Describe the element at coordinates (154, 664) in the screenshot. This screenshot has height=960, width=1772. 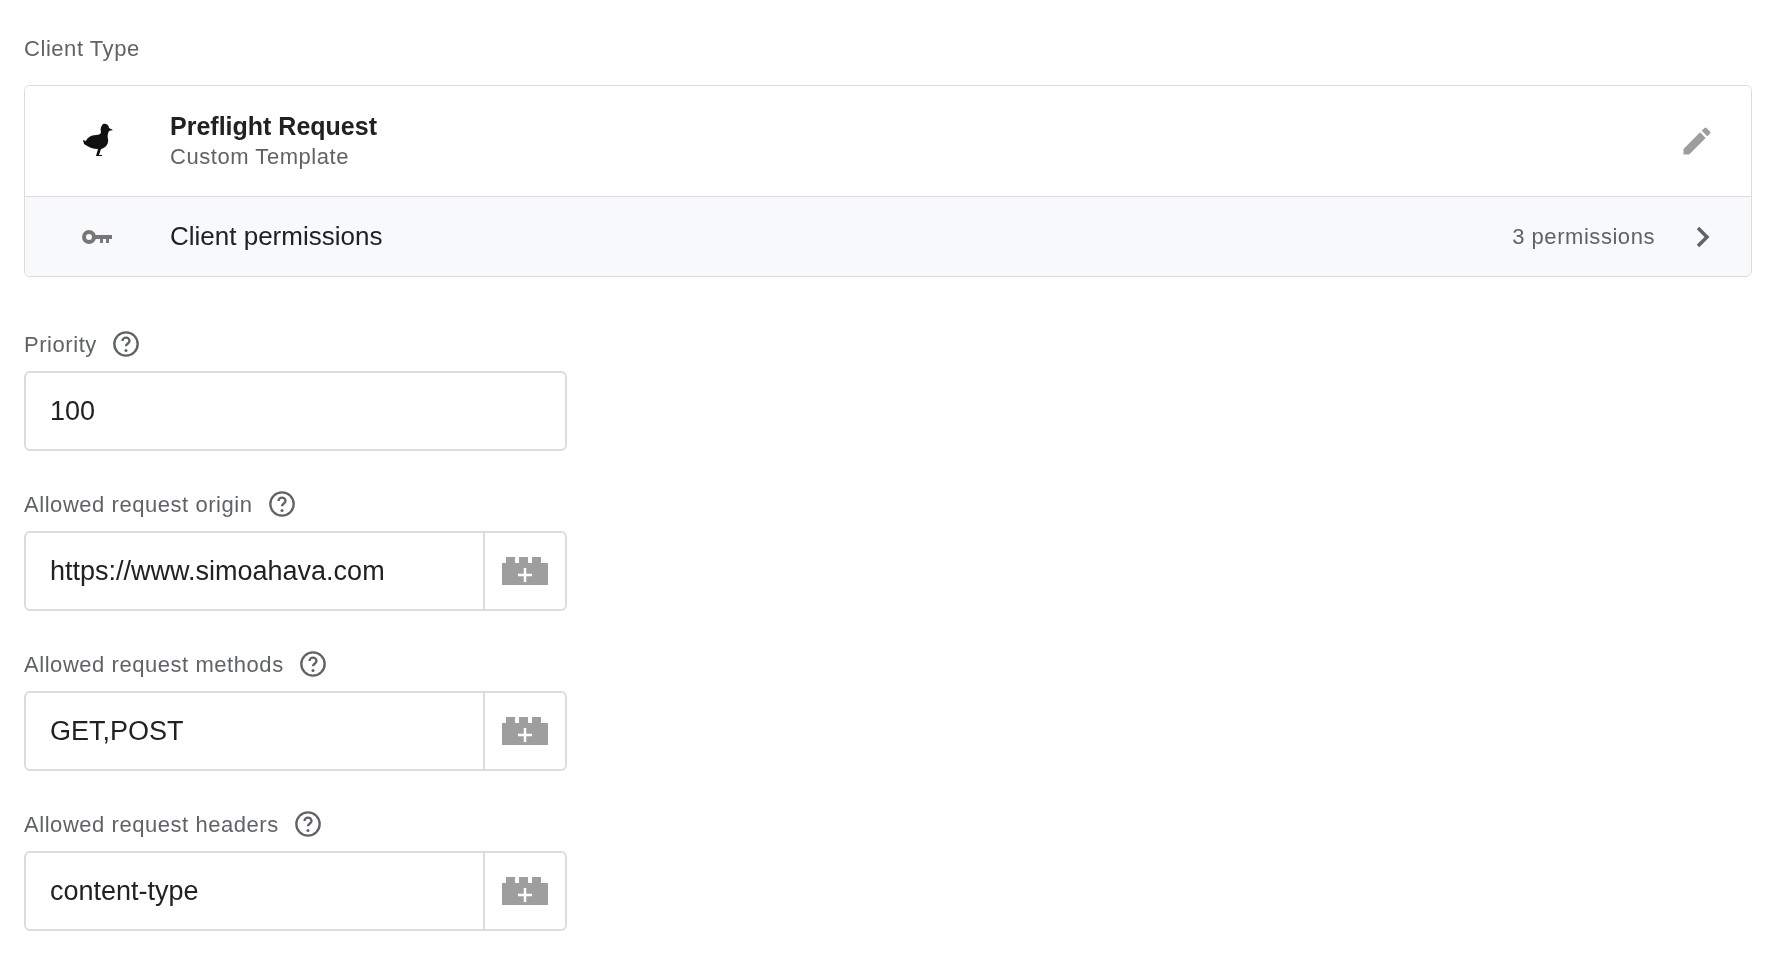
I see `field-label: Allowed request methods` at that location.